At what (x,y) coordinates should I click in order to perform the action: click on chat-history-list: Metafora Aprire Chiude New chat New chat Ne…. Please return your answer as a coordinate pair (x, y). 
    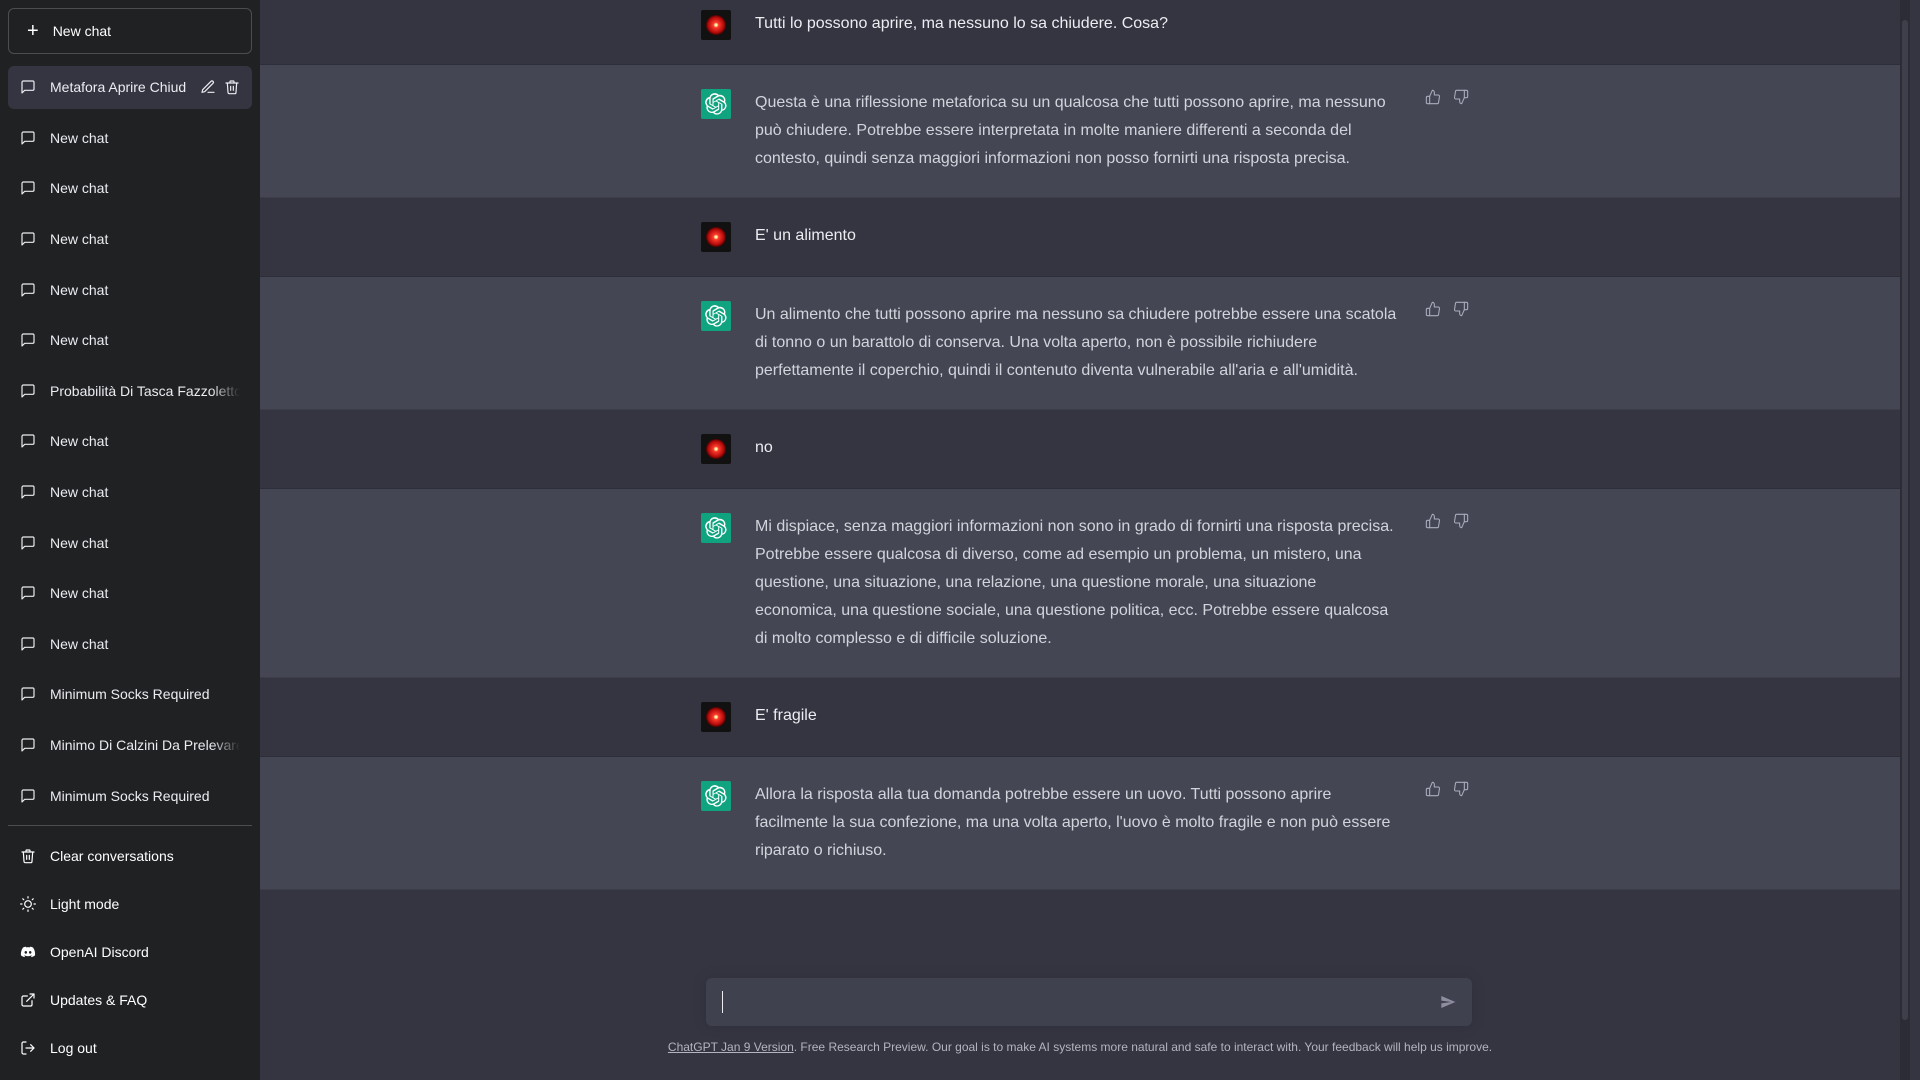
    Looking at the image, I should click on (130, 445).